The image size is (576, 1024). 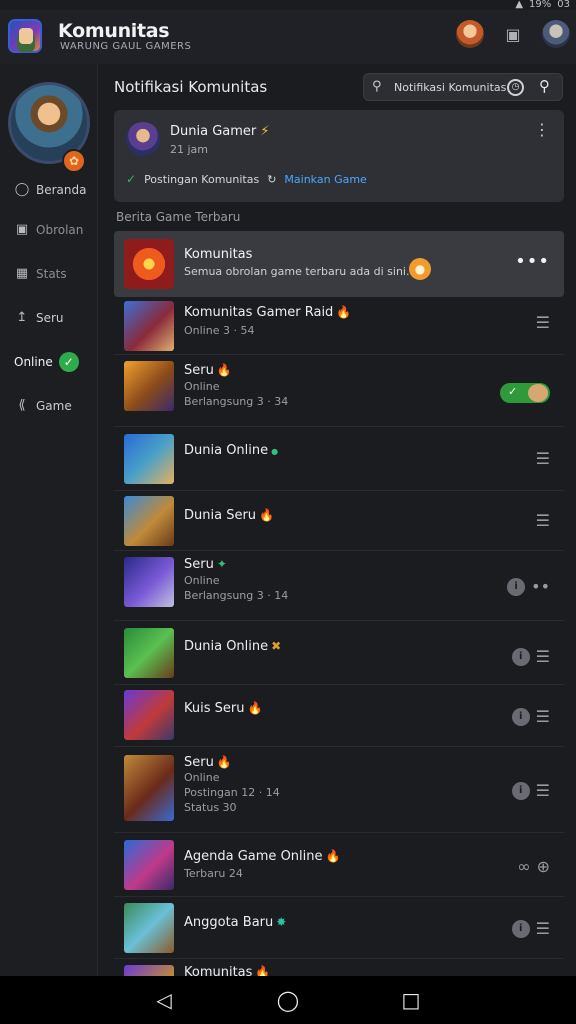 What do you see at coordinates (339, 391) in the screenshot?
I see `list-item: Seru 🔥 Online Berlangsung 3 · 34` at bounding box center [339, 391].